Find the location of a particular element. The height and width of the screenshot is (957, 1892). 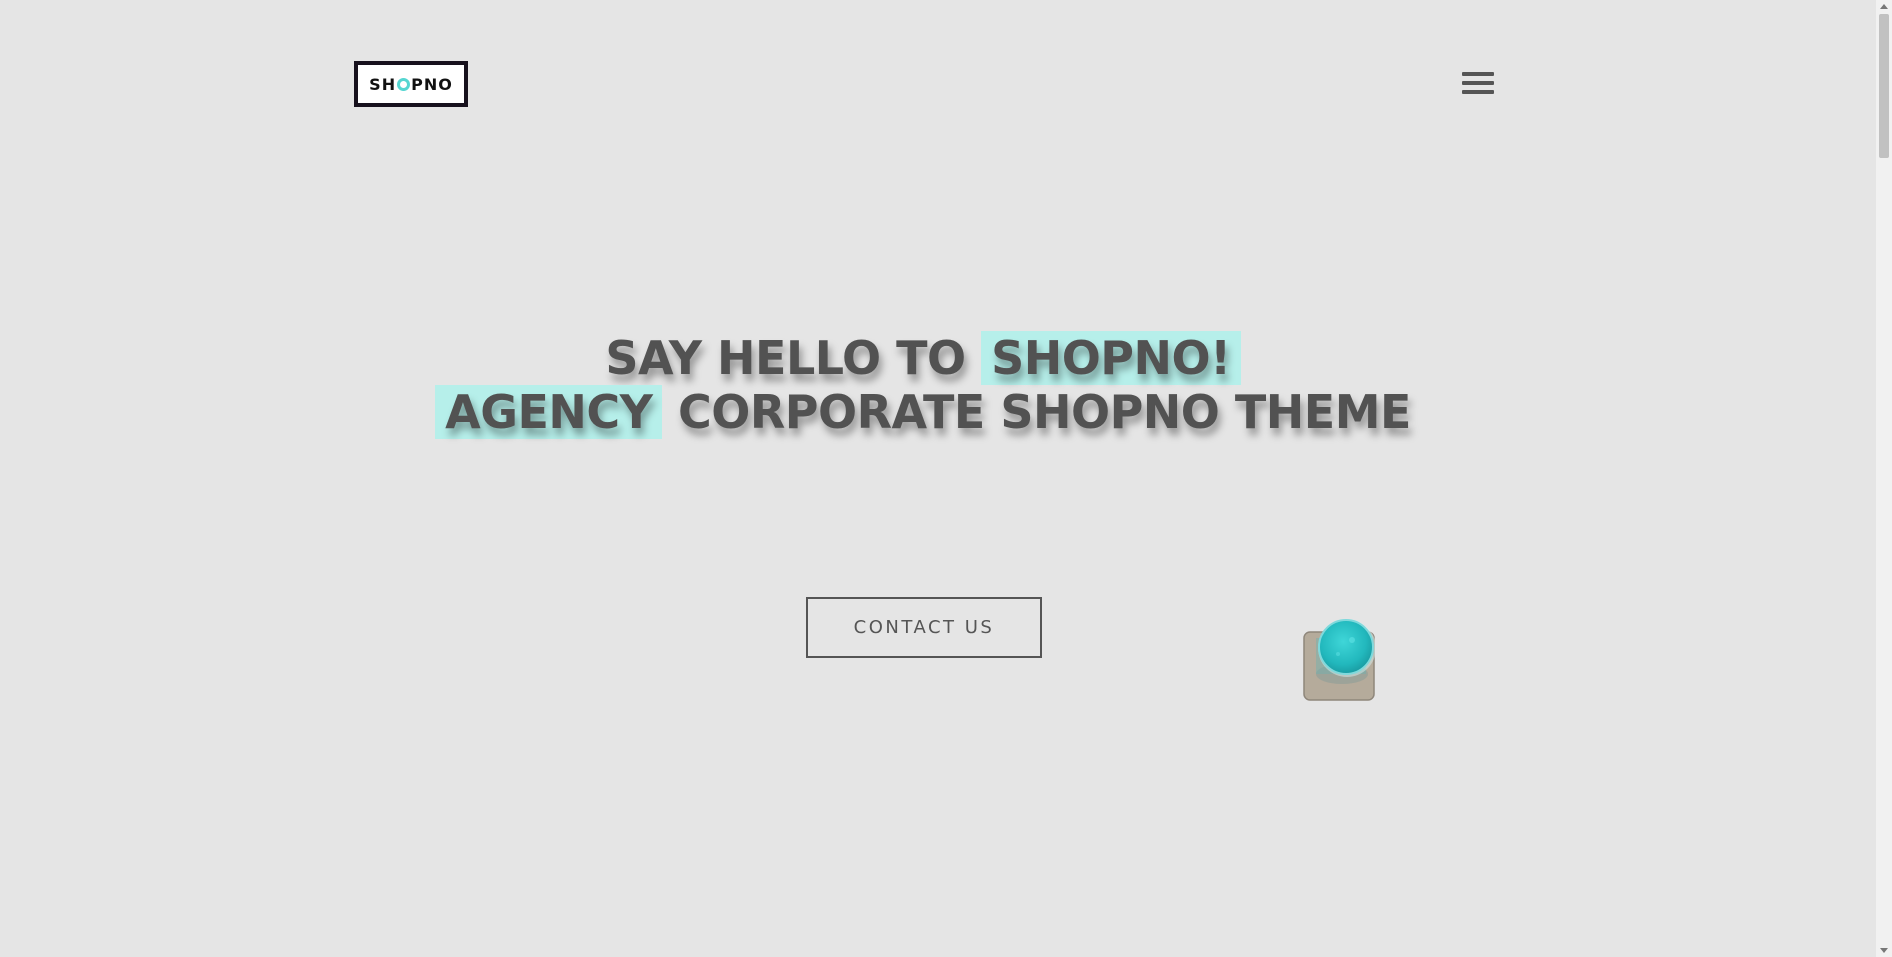

menu-bar-middle is located at coordinates (1478, 83).